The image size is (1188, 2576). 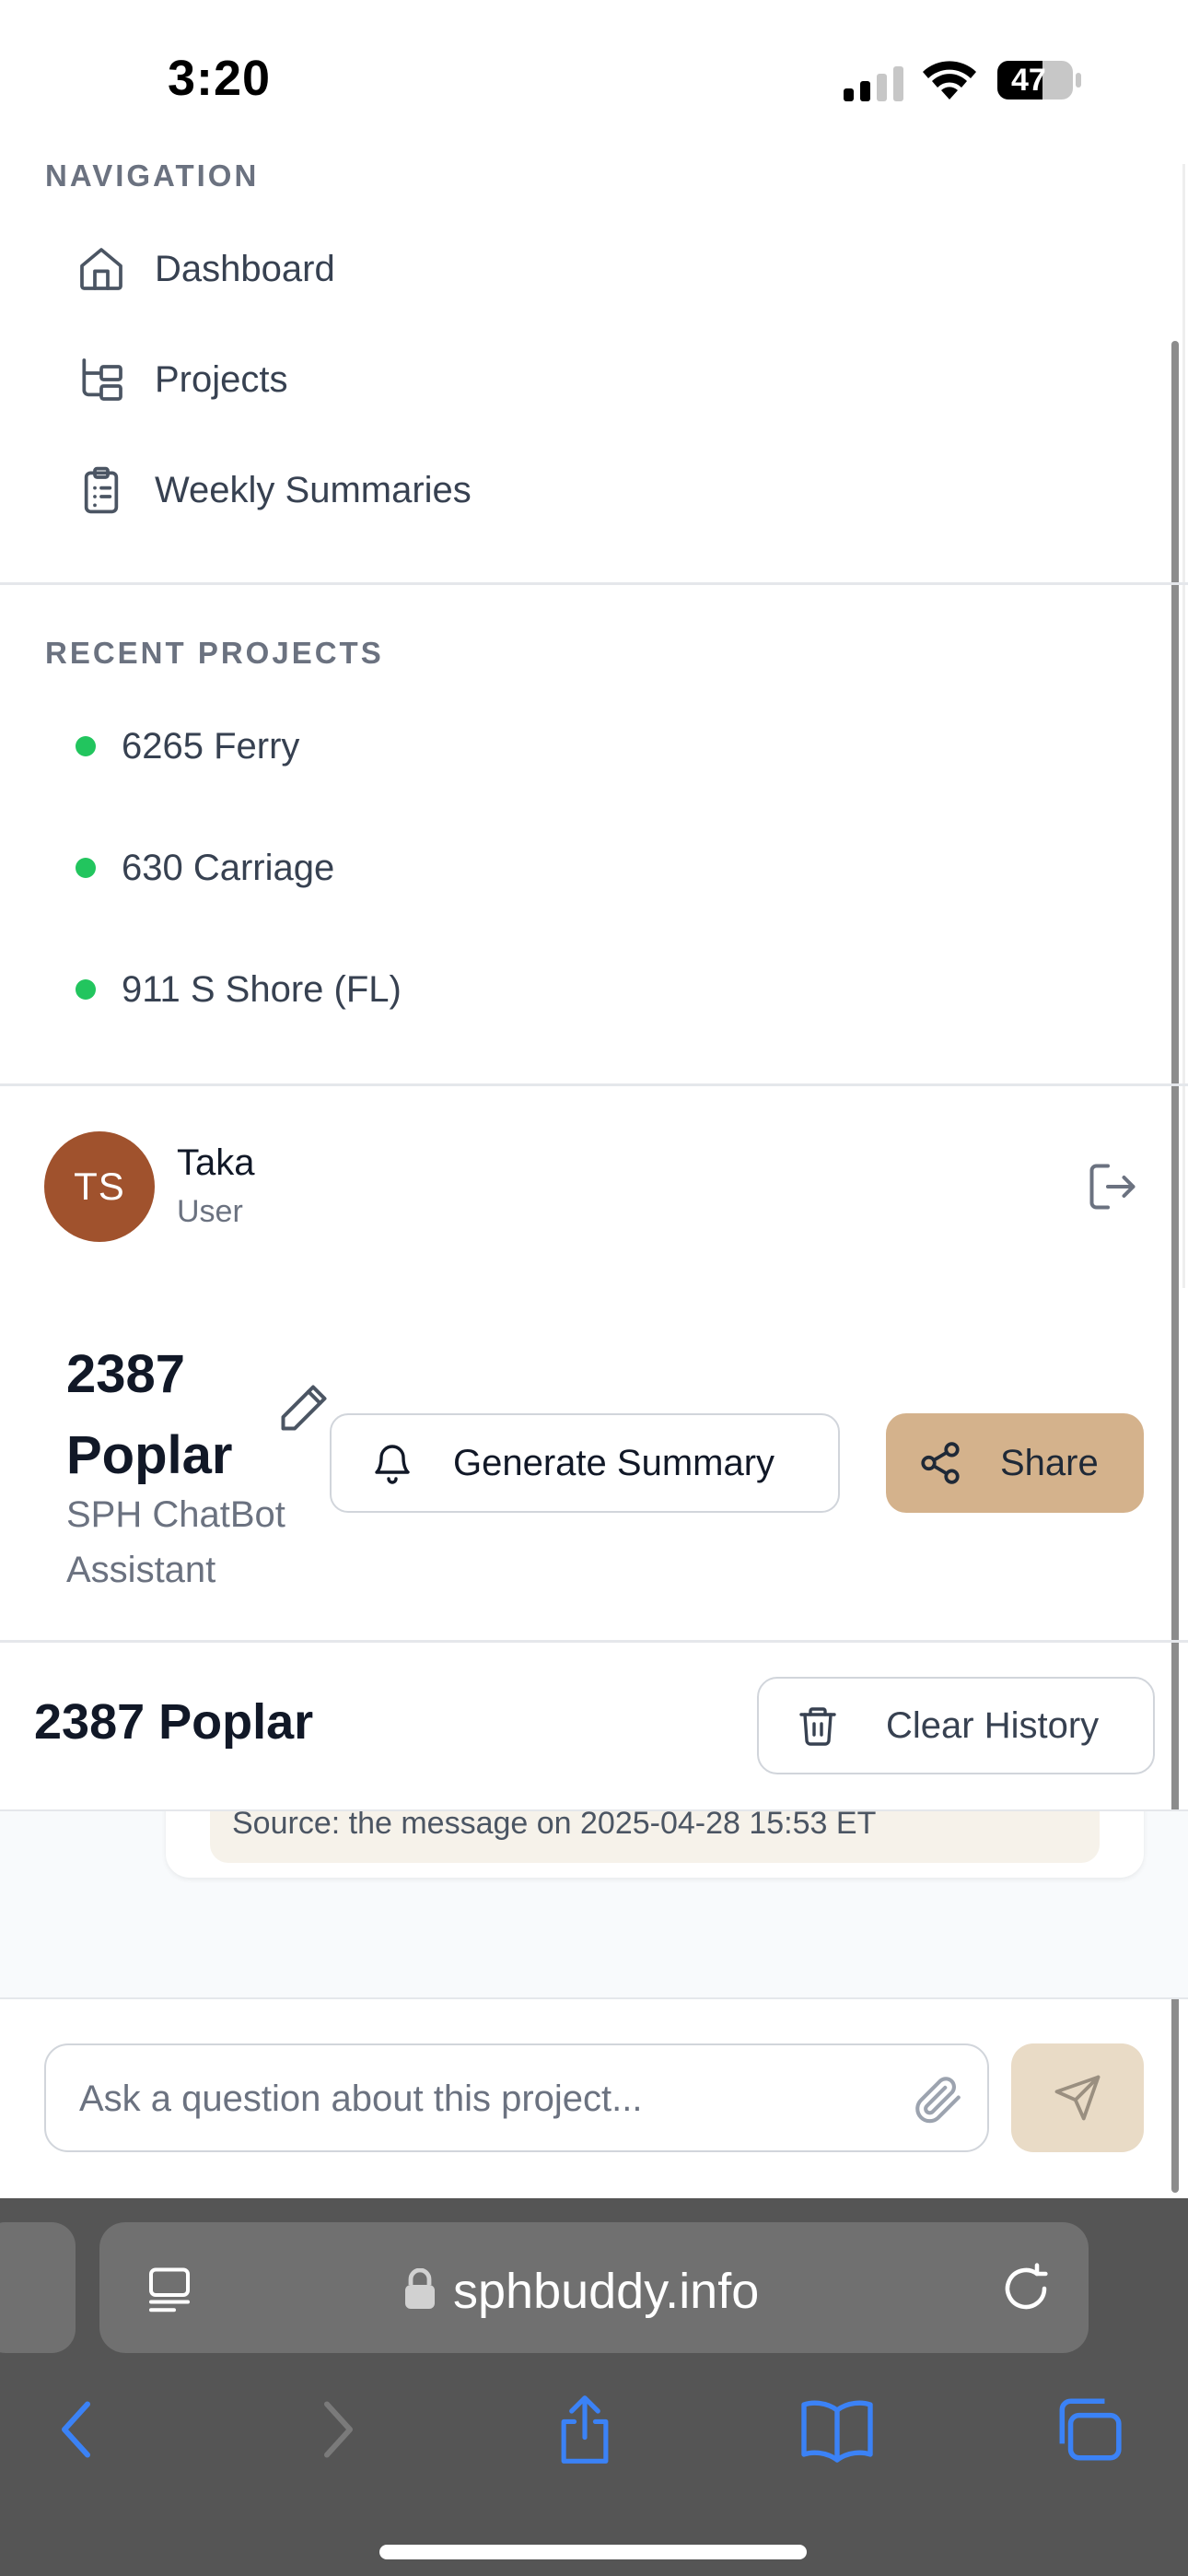 I want to click on bell-icon, so click(x=393, y=1464).